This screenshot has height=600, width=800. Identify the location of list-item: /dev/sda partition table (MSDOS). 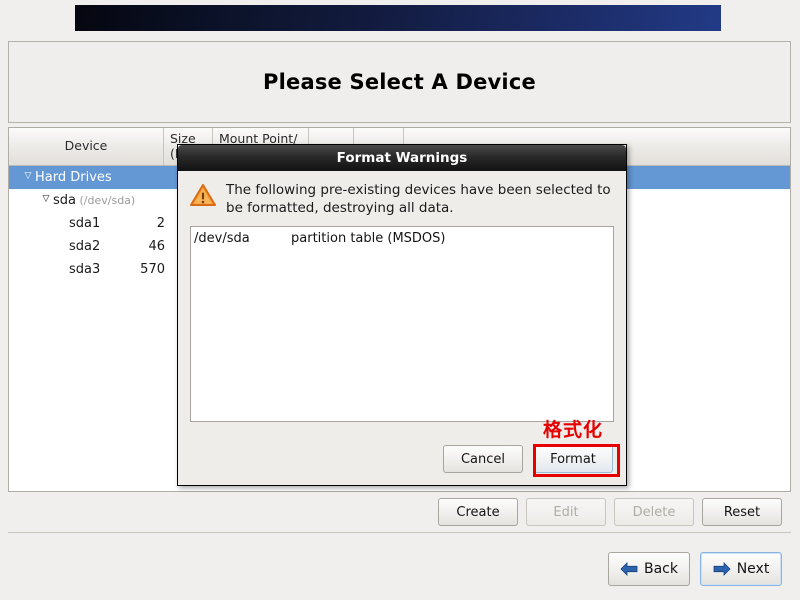
(403, 238).